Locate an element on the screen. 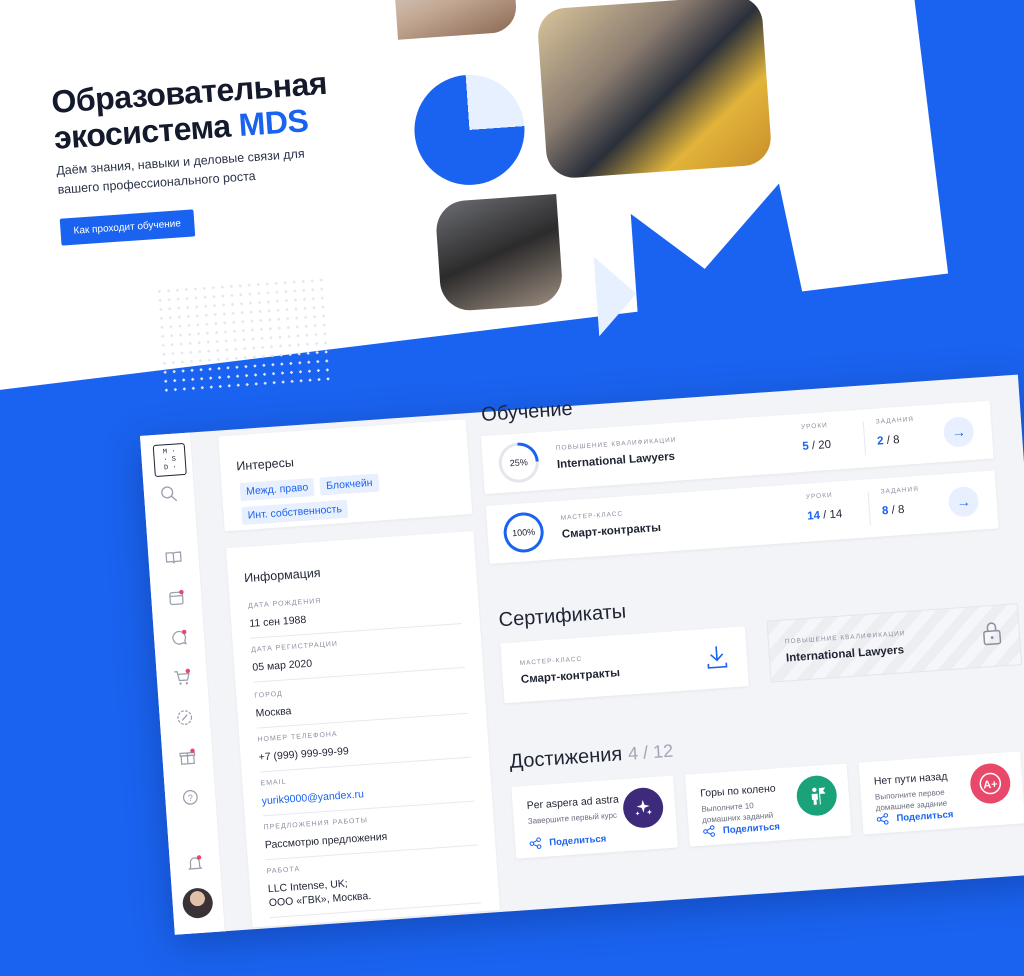 The height and width of the screenshot is (976, 1024). lessons-value: 5 / 20 is located at coordinates (817, 446).